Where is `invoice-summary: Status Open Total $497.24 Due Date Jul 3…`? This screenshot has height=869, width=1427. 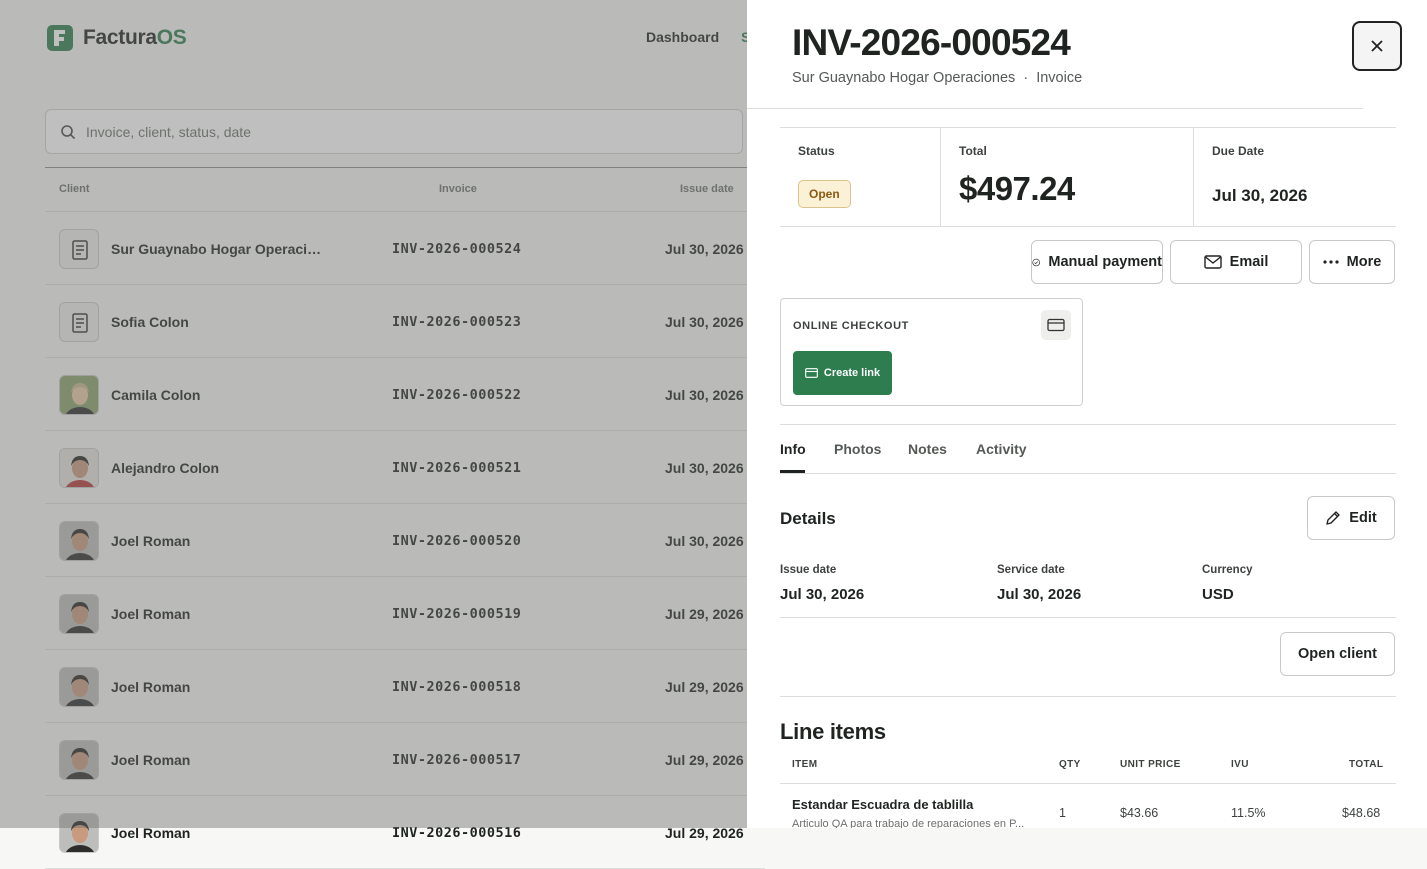
invoice-summary: Status Open Total $497.24 Due Date Jul 3… is located at coordinates (1088, 177).